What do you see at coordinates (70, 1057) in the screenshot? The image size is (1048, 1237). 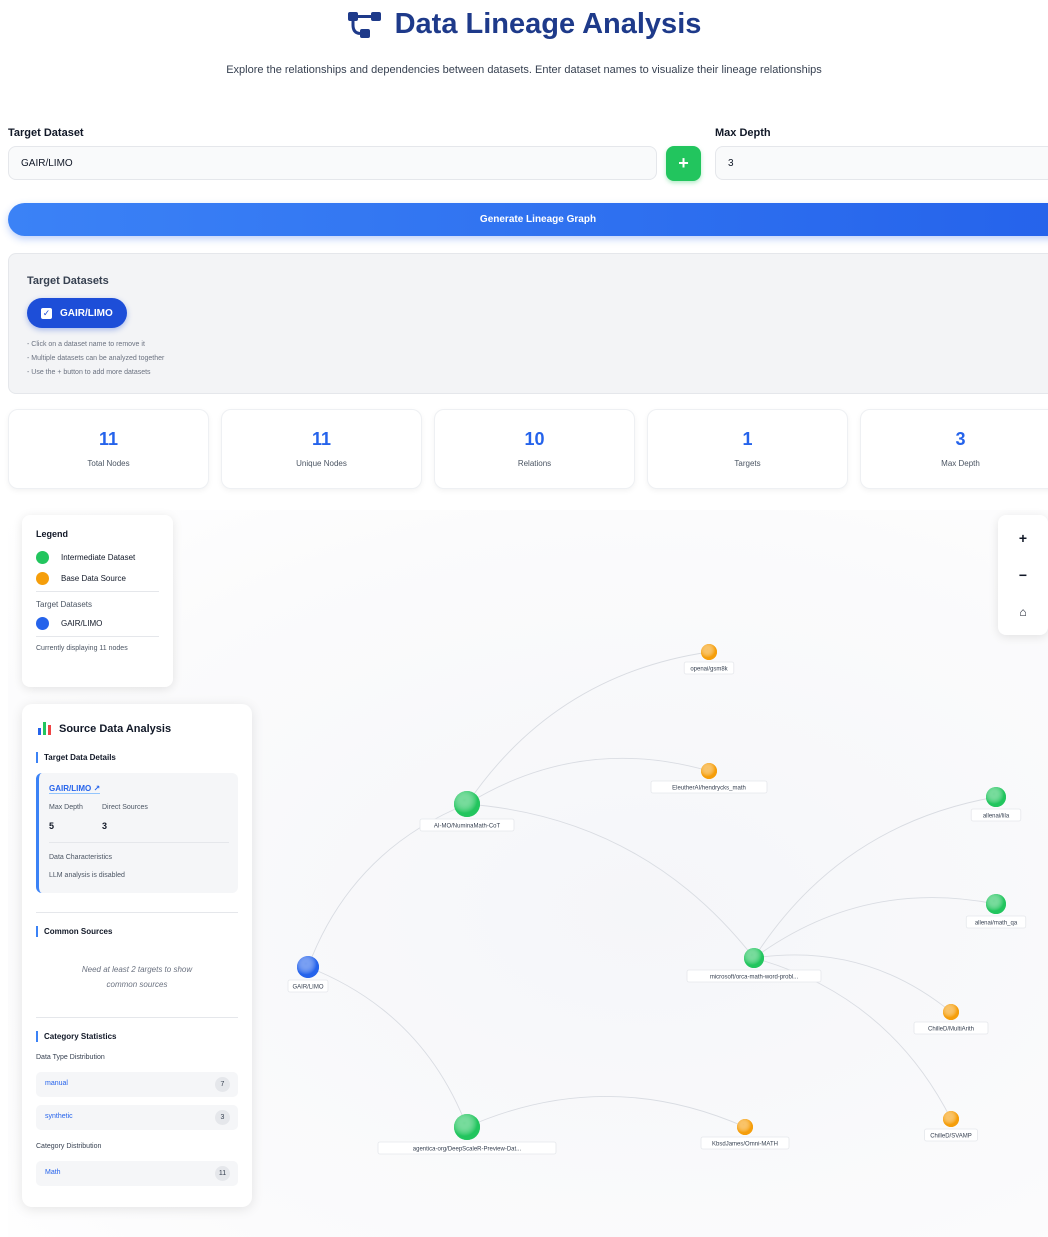 I see `data-type-dist-label: Data Type Distribution` at bounding box center [70, 1057].